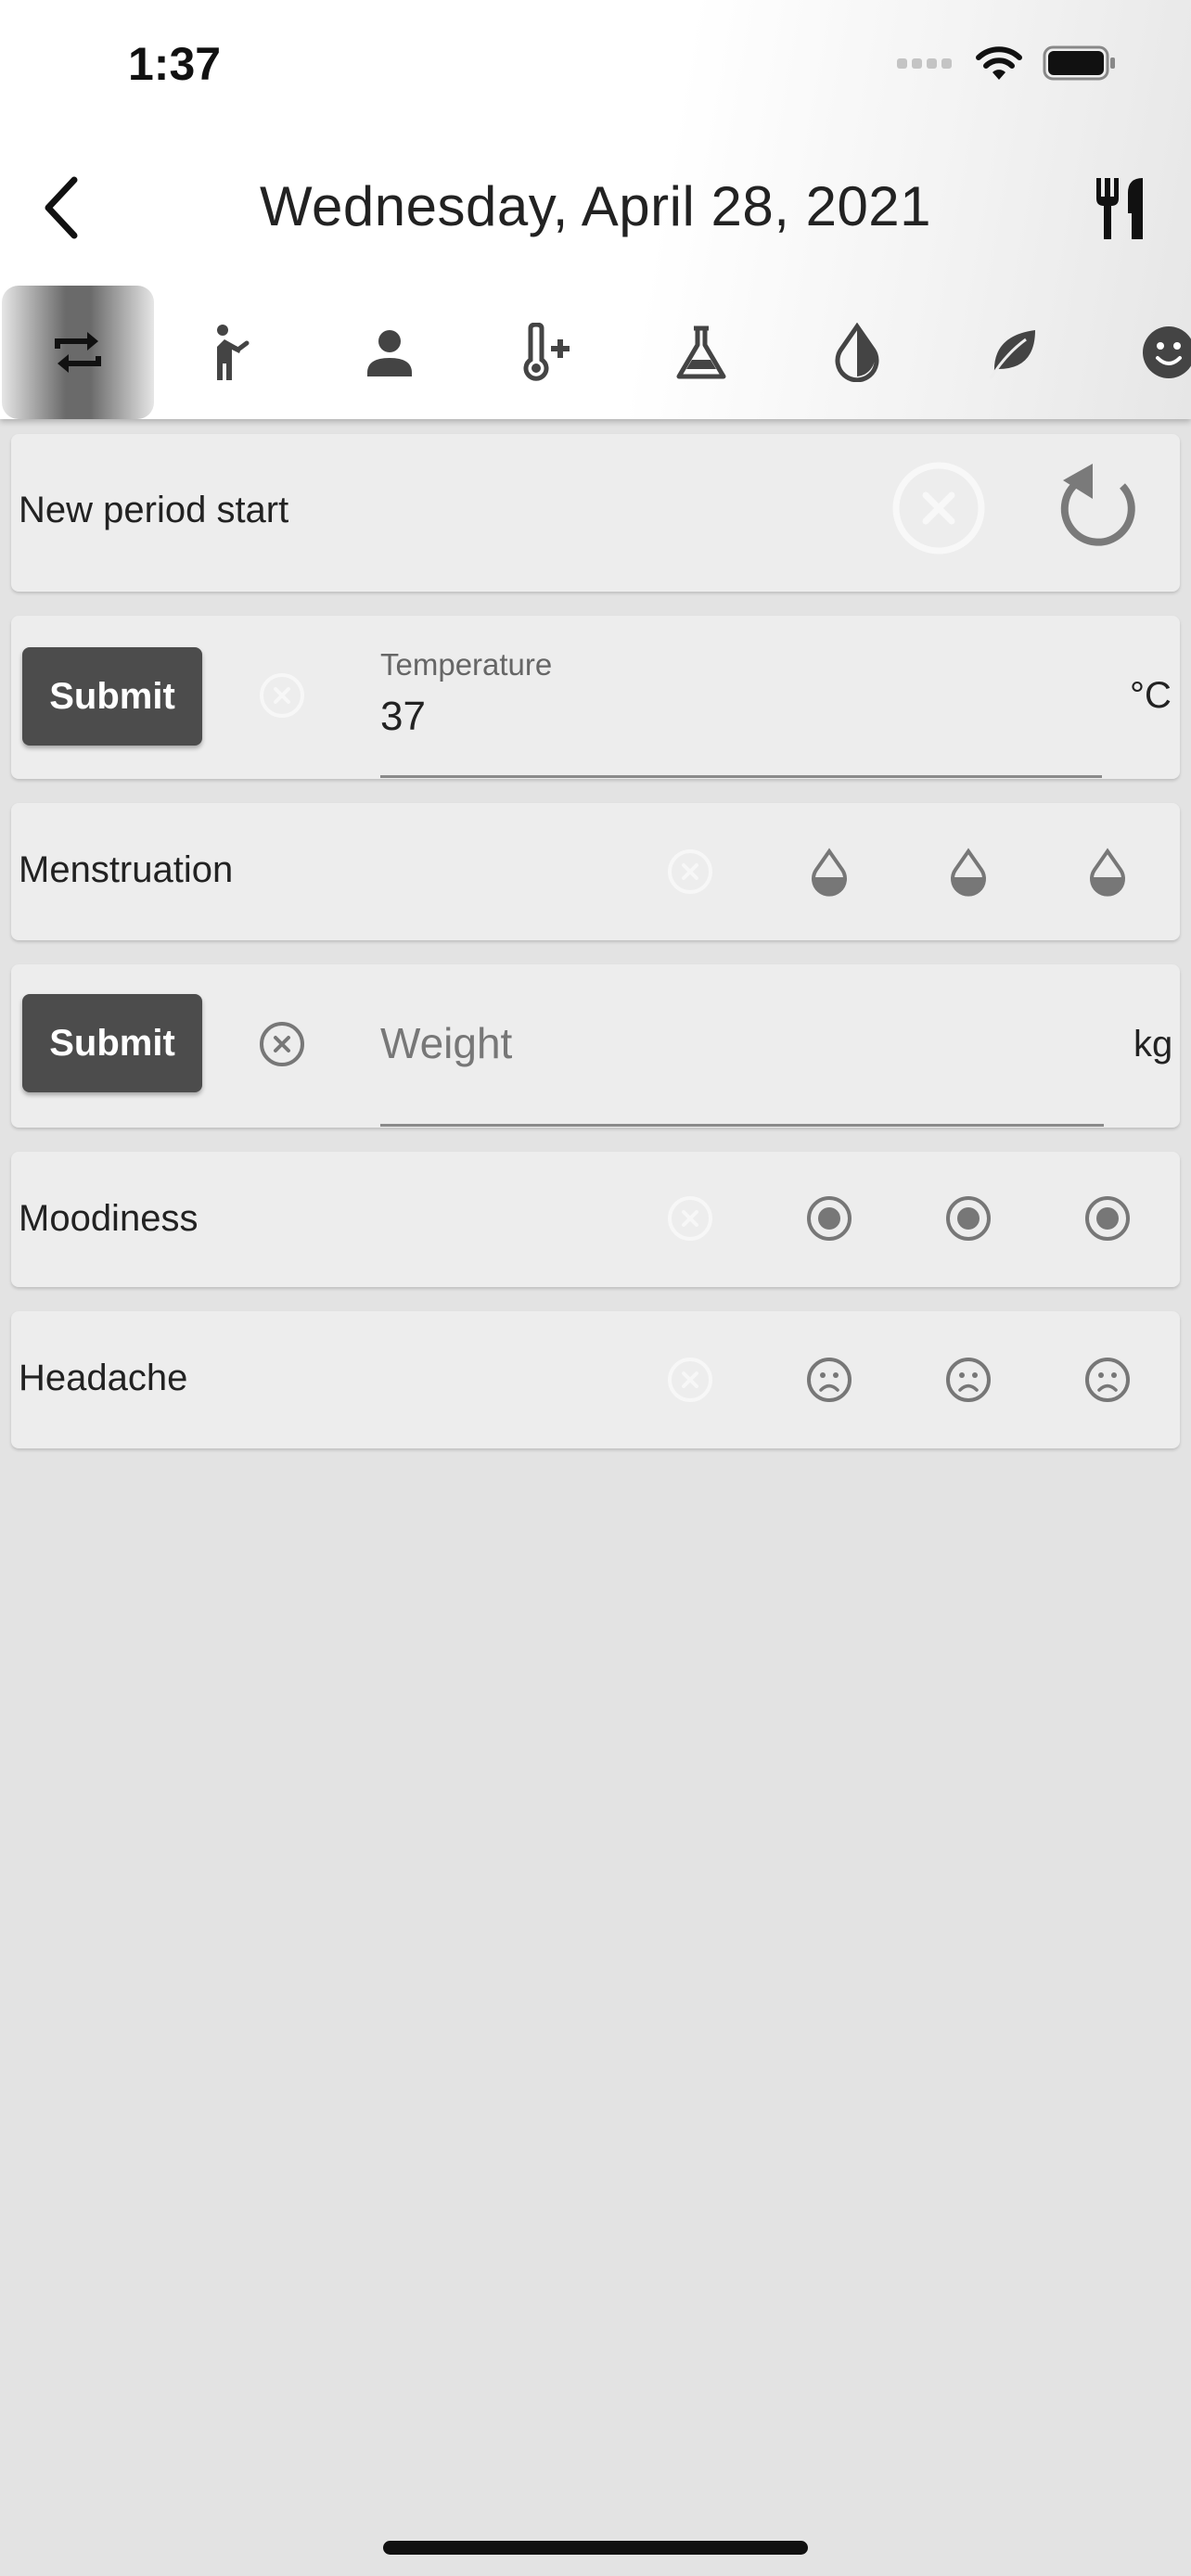  I want to click on headache-option-high, so click(1107, 1380).